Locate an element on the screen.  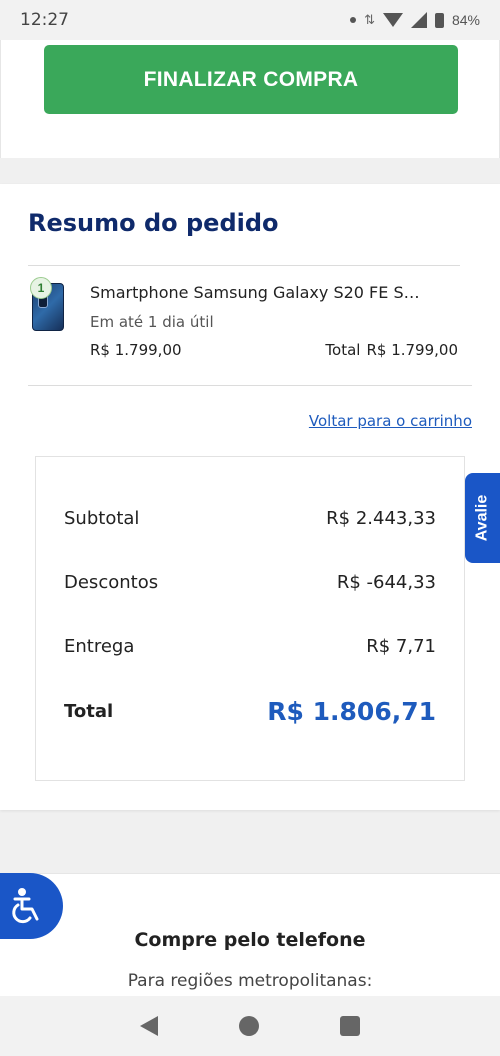
status-icons: ⇅ 84% is located at coordinates (415, 20).